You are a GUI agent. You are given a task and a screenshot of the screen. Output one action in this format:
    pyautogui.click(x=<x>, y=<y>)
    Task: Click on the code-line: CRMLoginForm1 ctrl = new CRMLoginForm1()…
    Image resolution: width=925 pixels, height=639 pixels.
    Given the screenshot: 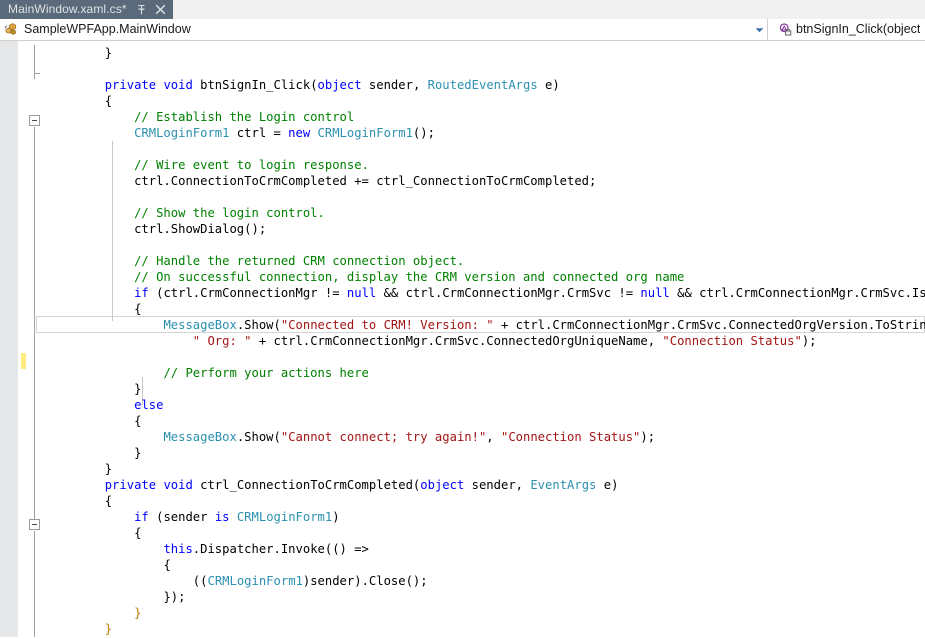 What is the action you would take?
    pyautogui.click(x=217, y=133)
    